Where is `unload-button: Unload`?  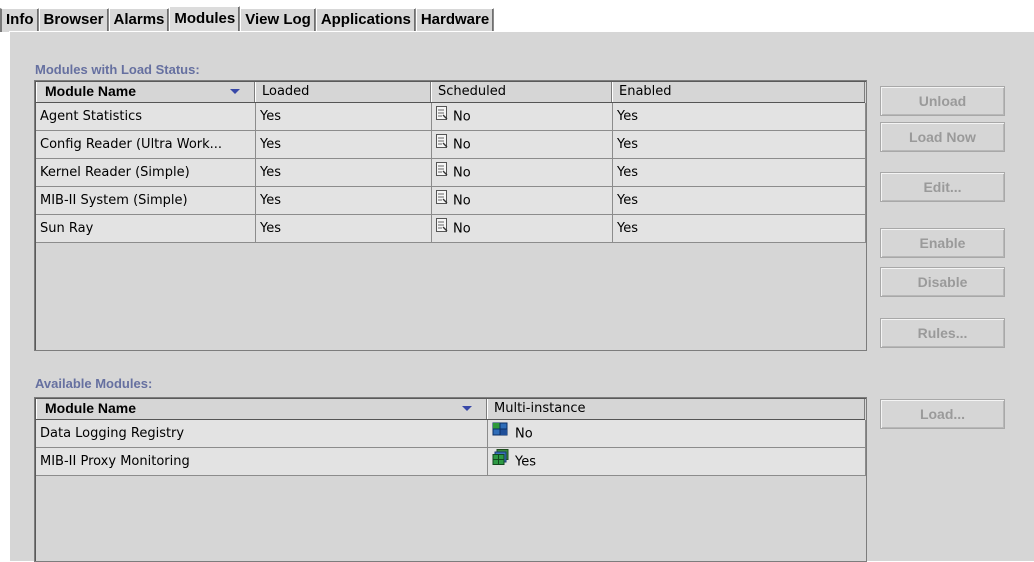 unload-button: Unload is located at coordinates (942, 101).